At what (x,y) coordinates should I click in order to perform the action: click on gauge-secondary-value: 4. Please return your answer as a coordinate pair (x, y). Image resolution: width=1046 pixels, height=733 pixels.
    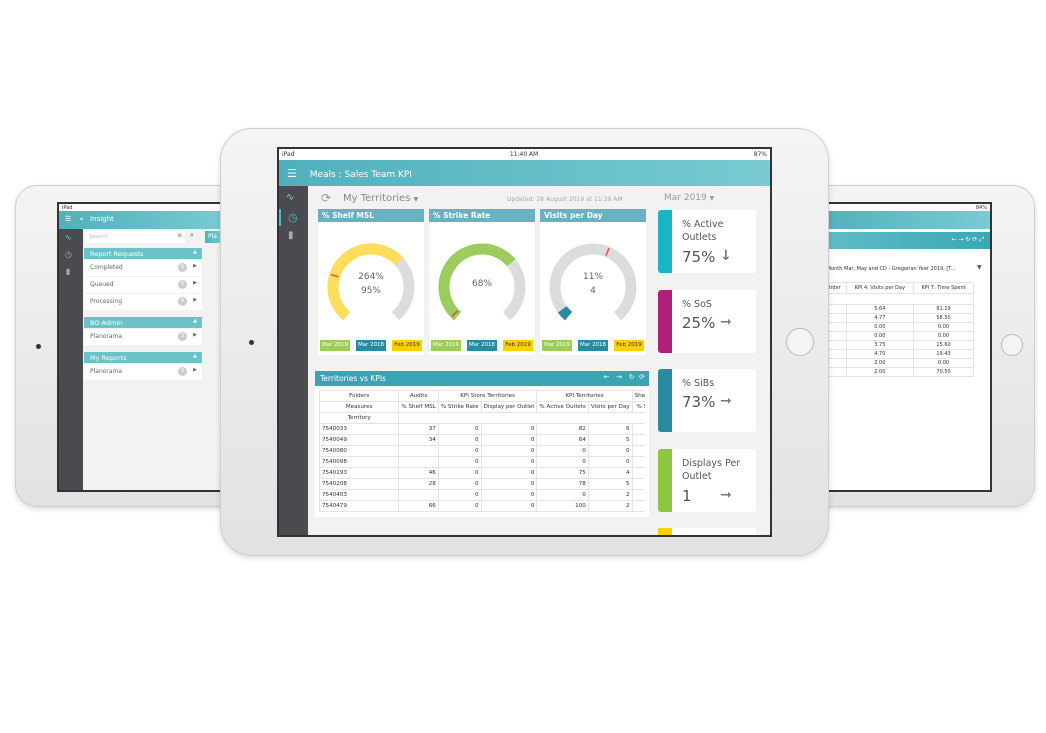
    Looking at the image, I should click on (593, 291).